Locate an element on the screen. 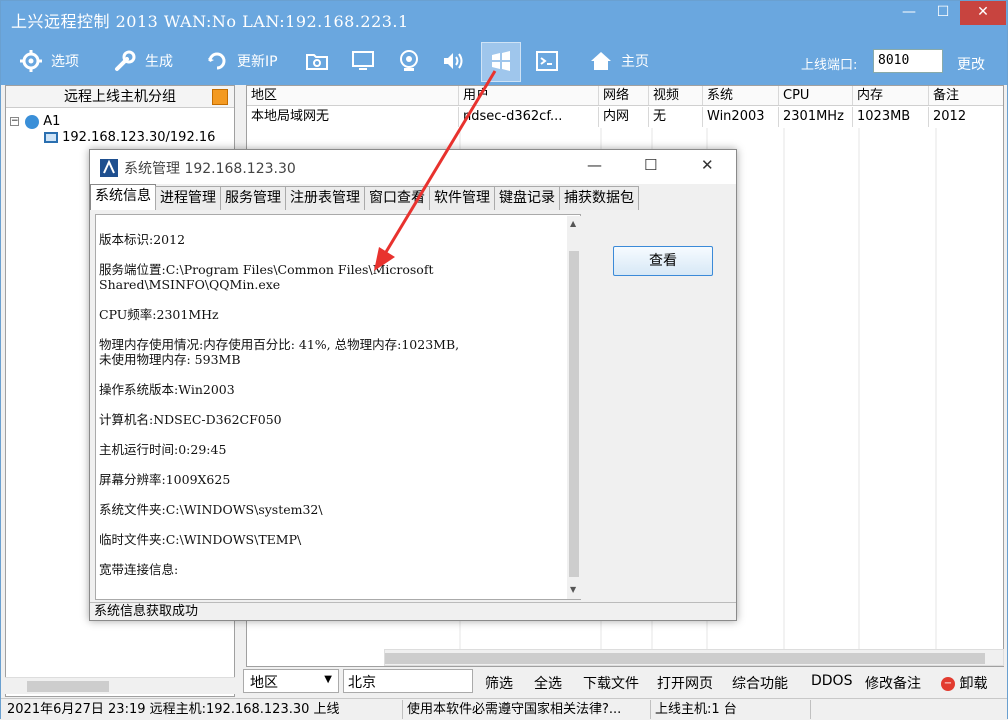  toolbar-build-button: 生成 is located at coordinates (143, 61).